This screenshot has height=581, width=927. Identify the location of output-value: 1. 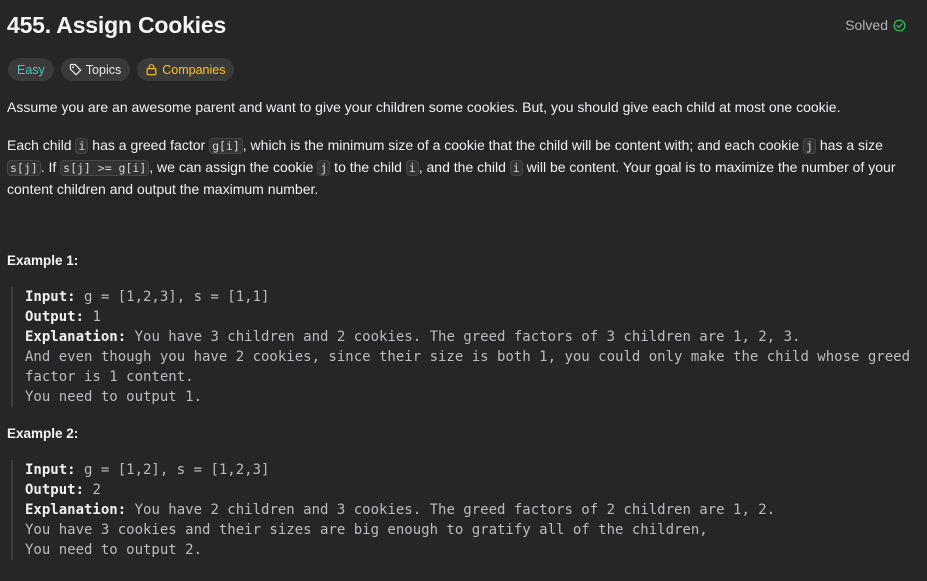
(92, 317).